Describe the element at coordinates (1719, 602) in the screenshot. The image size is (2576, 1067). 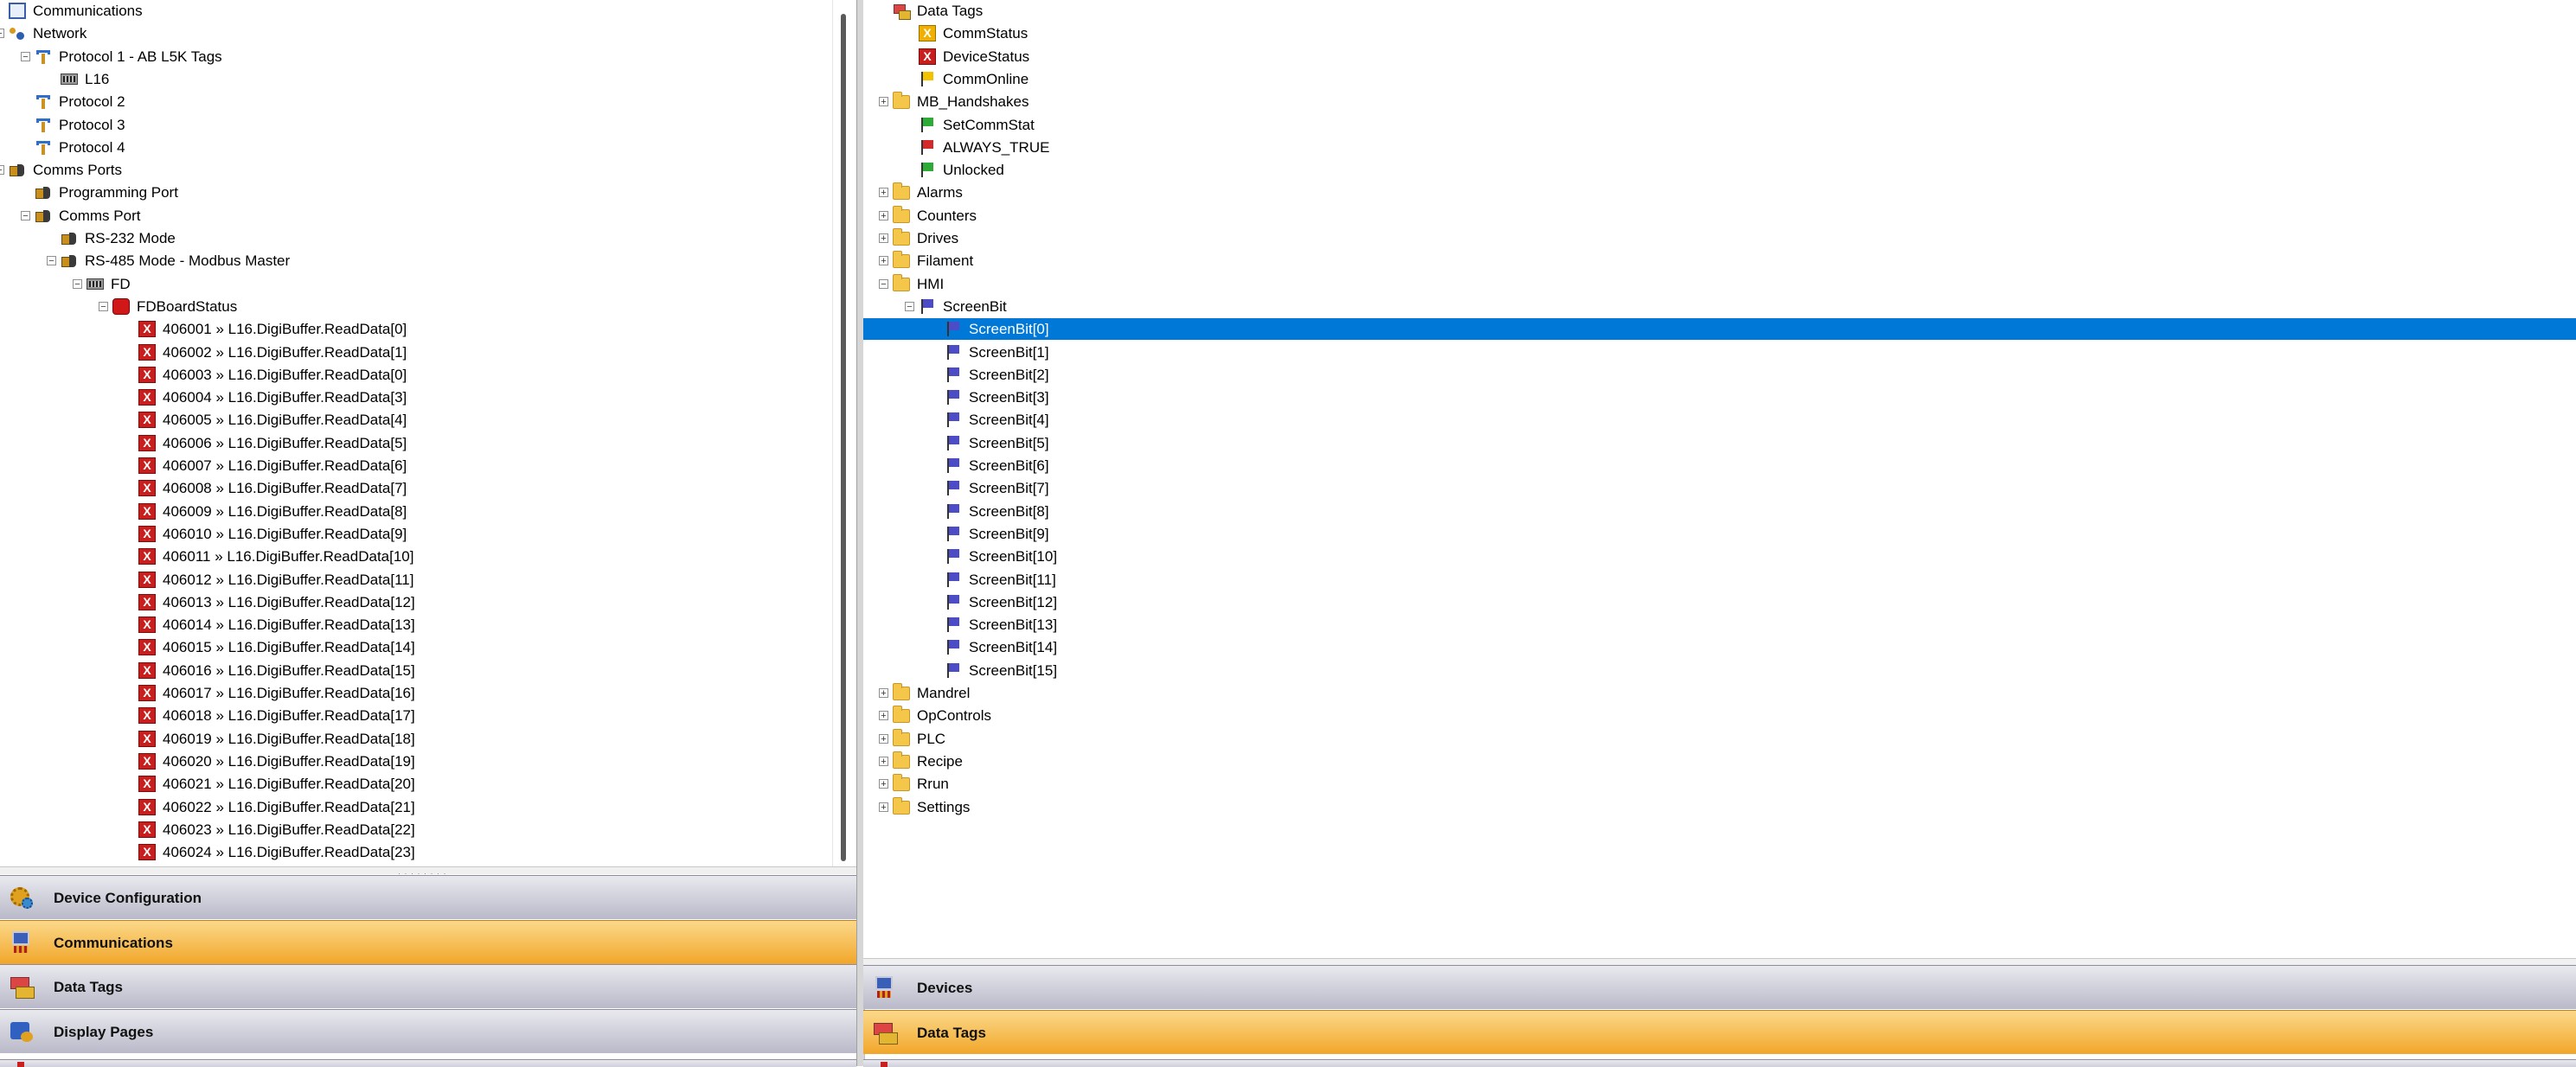
I see `tree-node: ScreenBit[12]` at that location.